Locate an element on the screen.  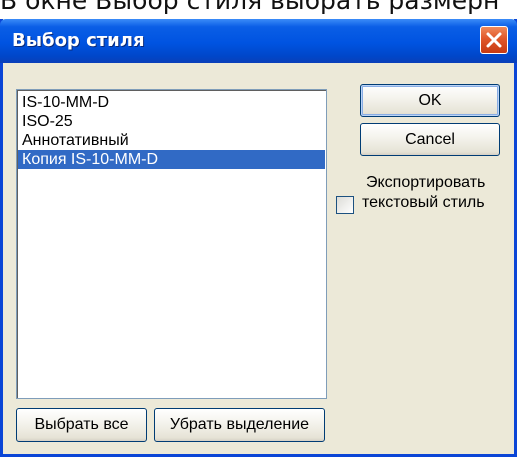
close-button is located at coordinates (494, 40).